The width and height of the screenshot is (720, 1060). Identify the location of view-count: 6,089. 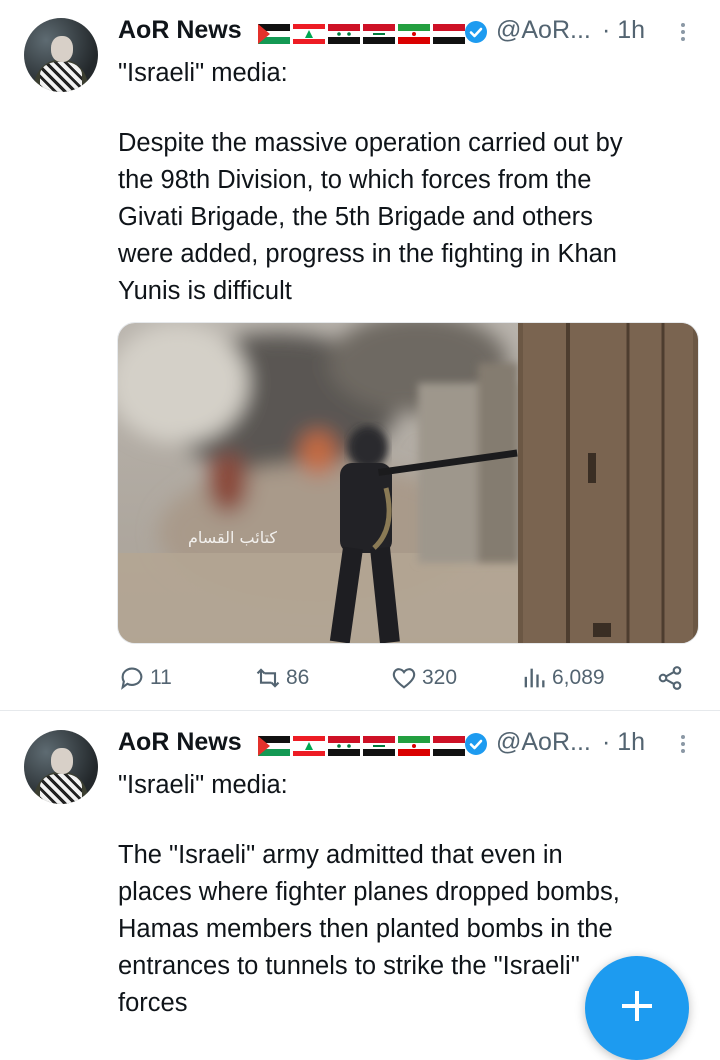
(578, 677).